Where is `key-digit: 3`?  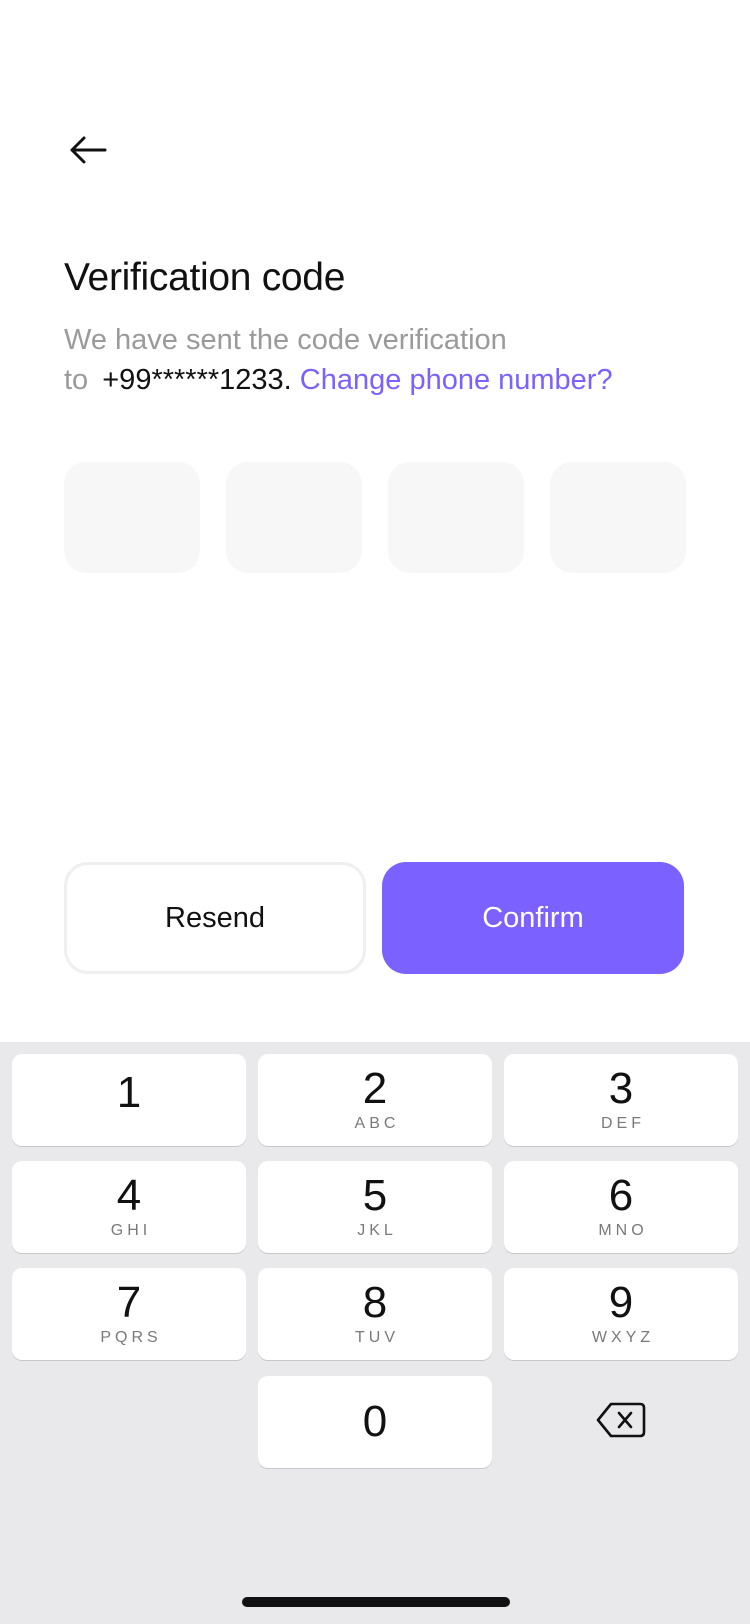 key-digit: 3 is located at coordinates (621, 1088).